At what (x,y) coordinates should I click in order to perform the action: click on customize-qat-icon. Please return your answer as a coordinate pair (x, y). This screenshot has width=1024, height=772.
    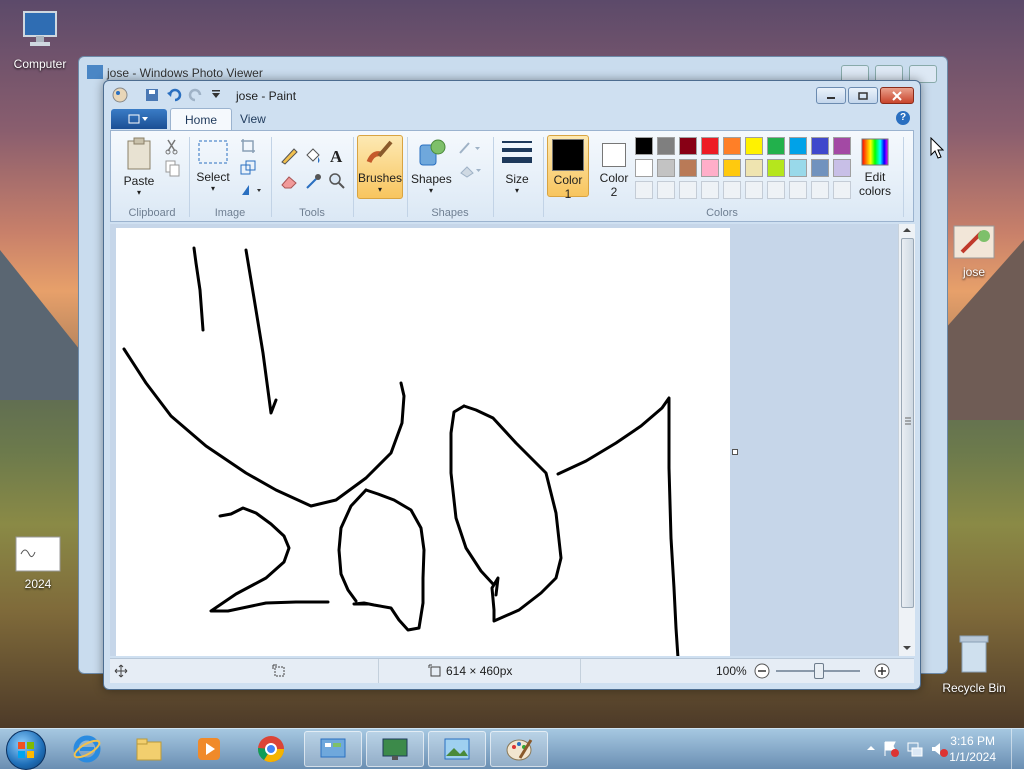
    Looking at the image, I should click on (216, 95).